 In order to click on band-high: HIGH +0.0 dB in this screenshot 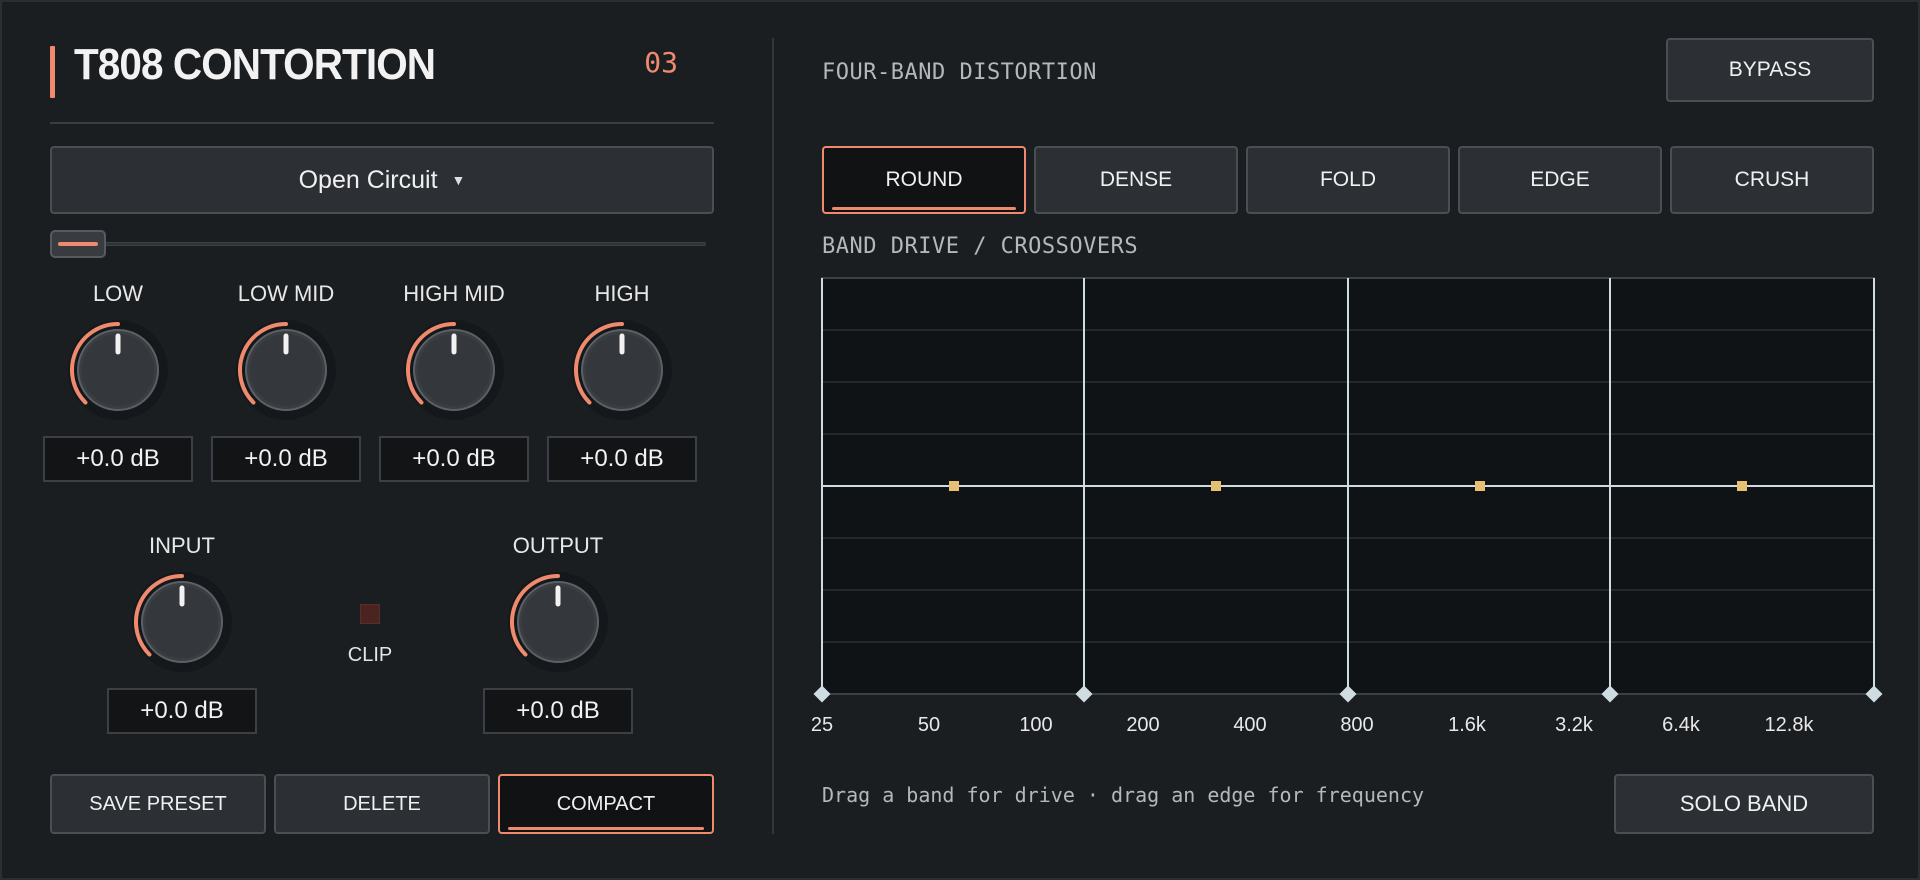, I will do `click(622, 381)`.